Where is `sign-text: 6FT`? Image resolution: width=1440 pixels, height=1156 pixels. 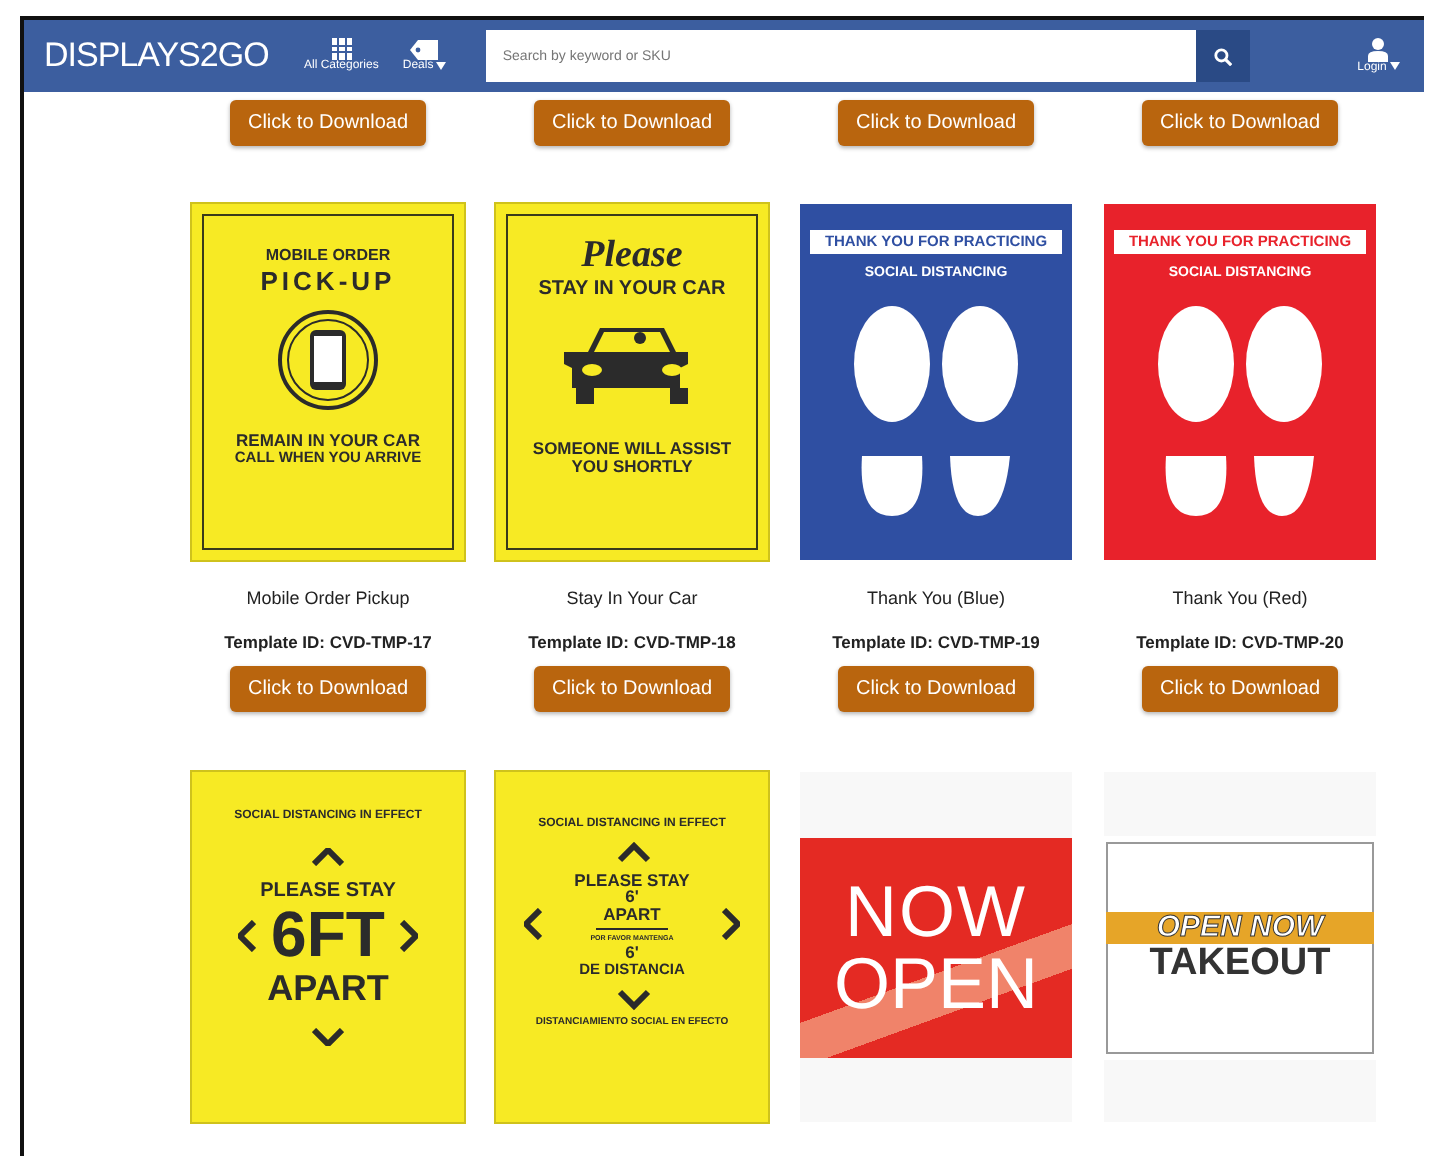 sign-text: 6FT is located at coordinates (328, 936).